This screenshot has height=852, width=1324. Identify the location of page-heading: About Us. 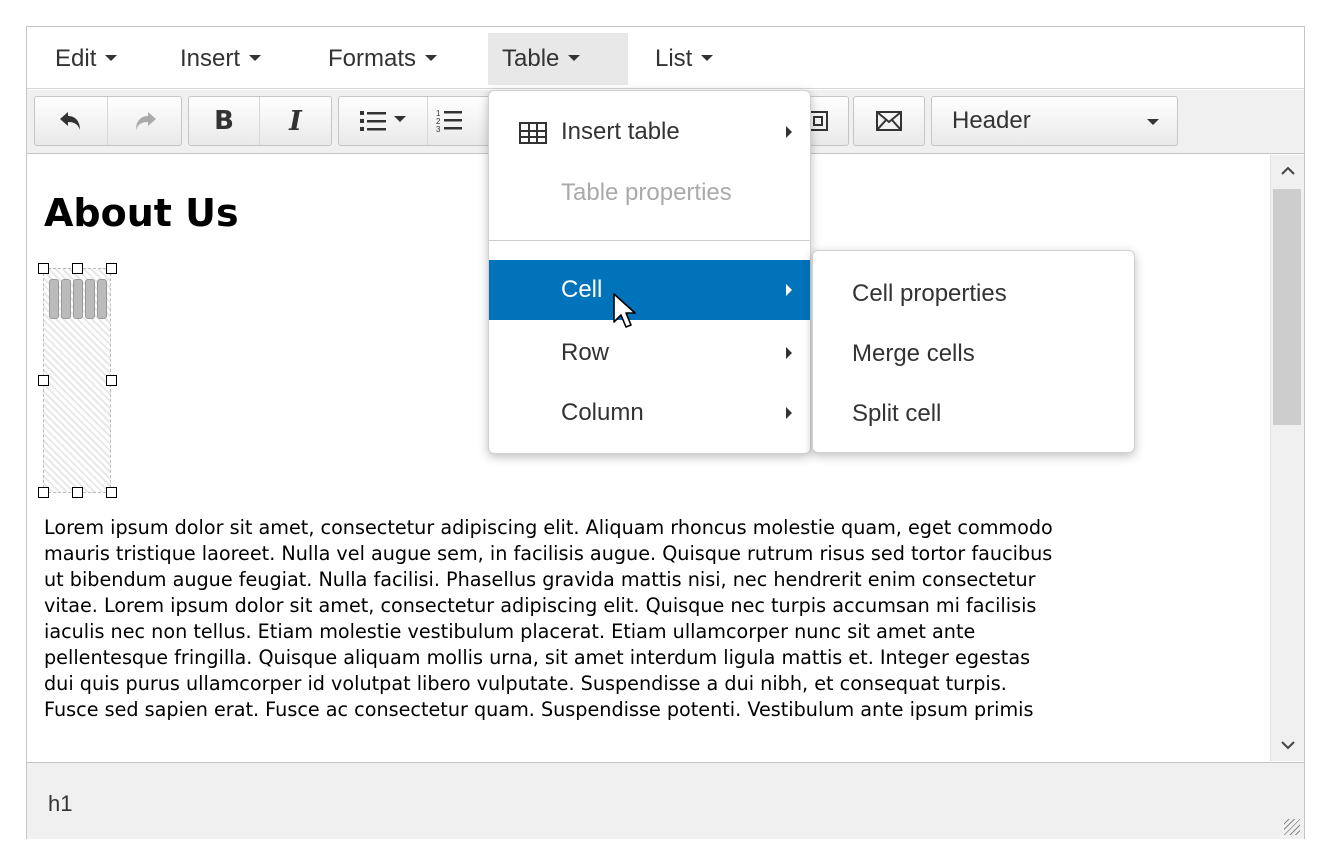
(141, 213).